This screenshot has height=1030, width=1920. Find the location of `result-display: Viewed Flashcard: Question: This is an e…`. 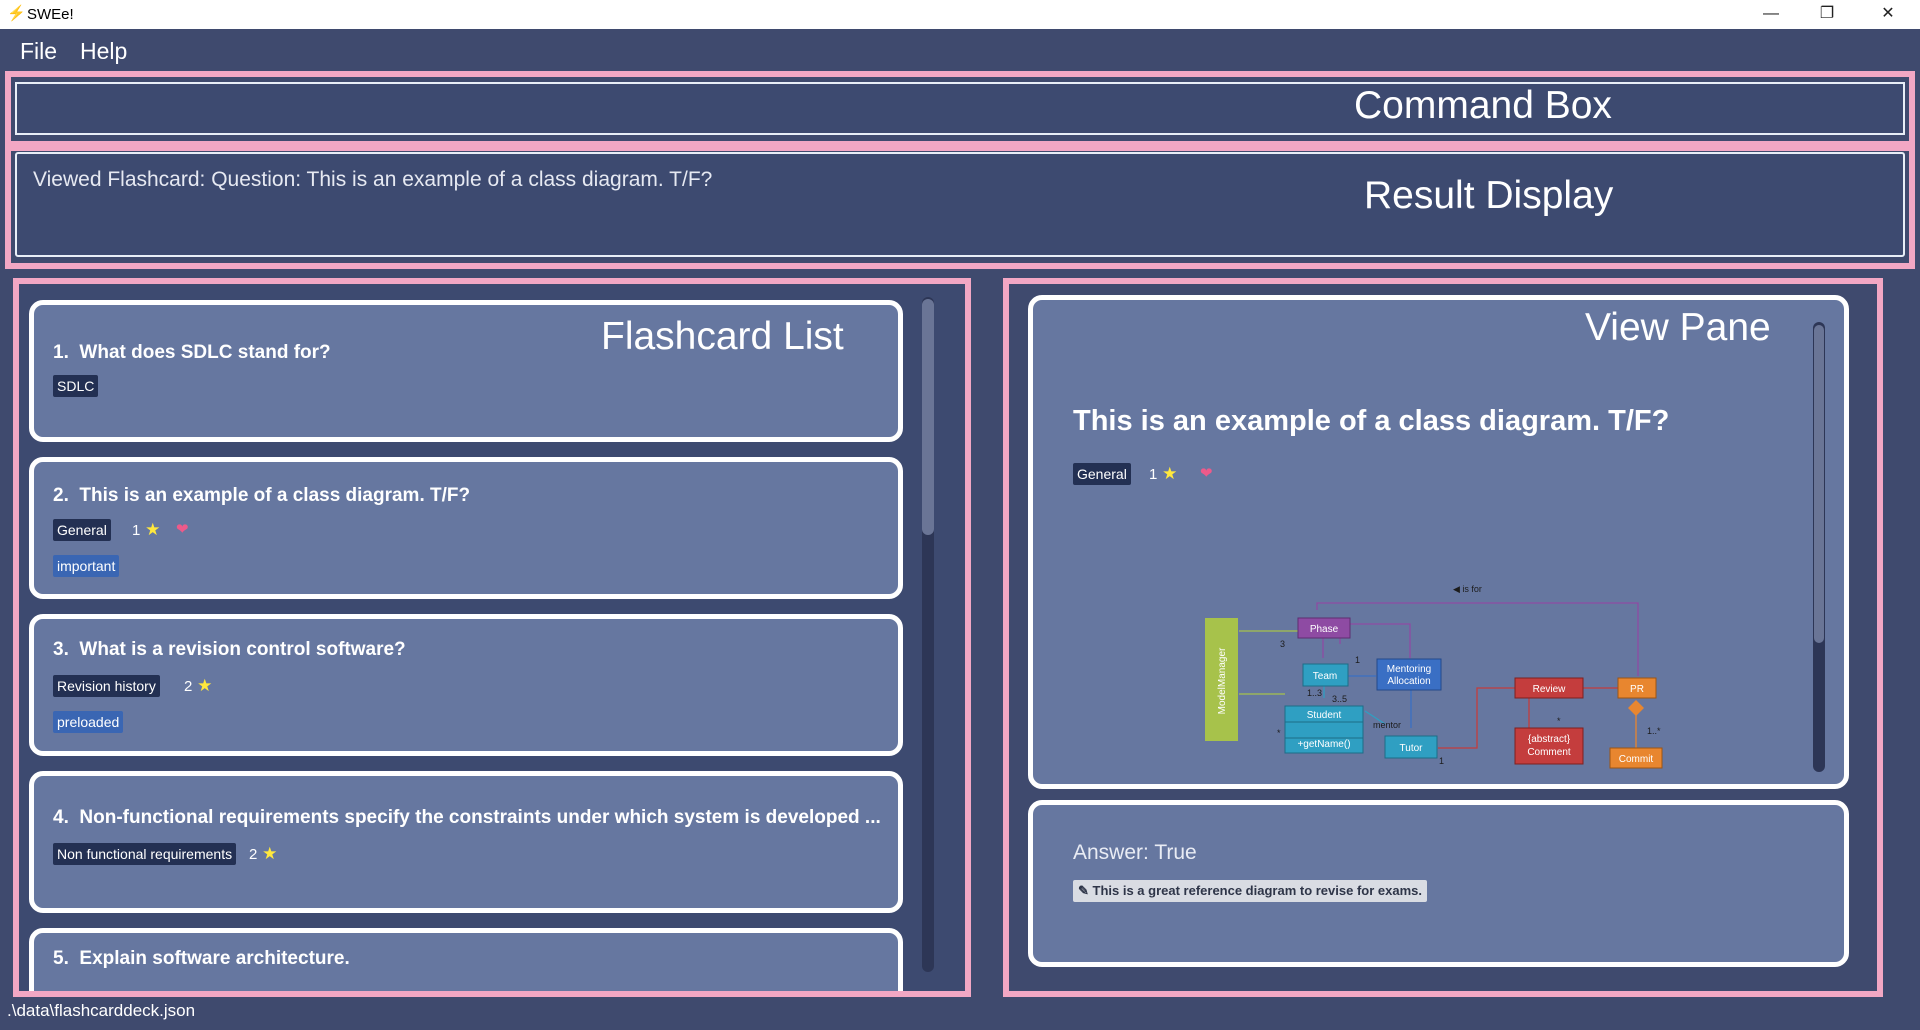

result-display: Viewed Flashcard: Question: This is an e… is located at coordinates (960, 204).